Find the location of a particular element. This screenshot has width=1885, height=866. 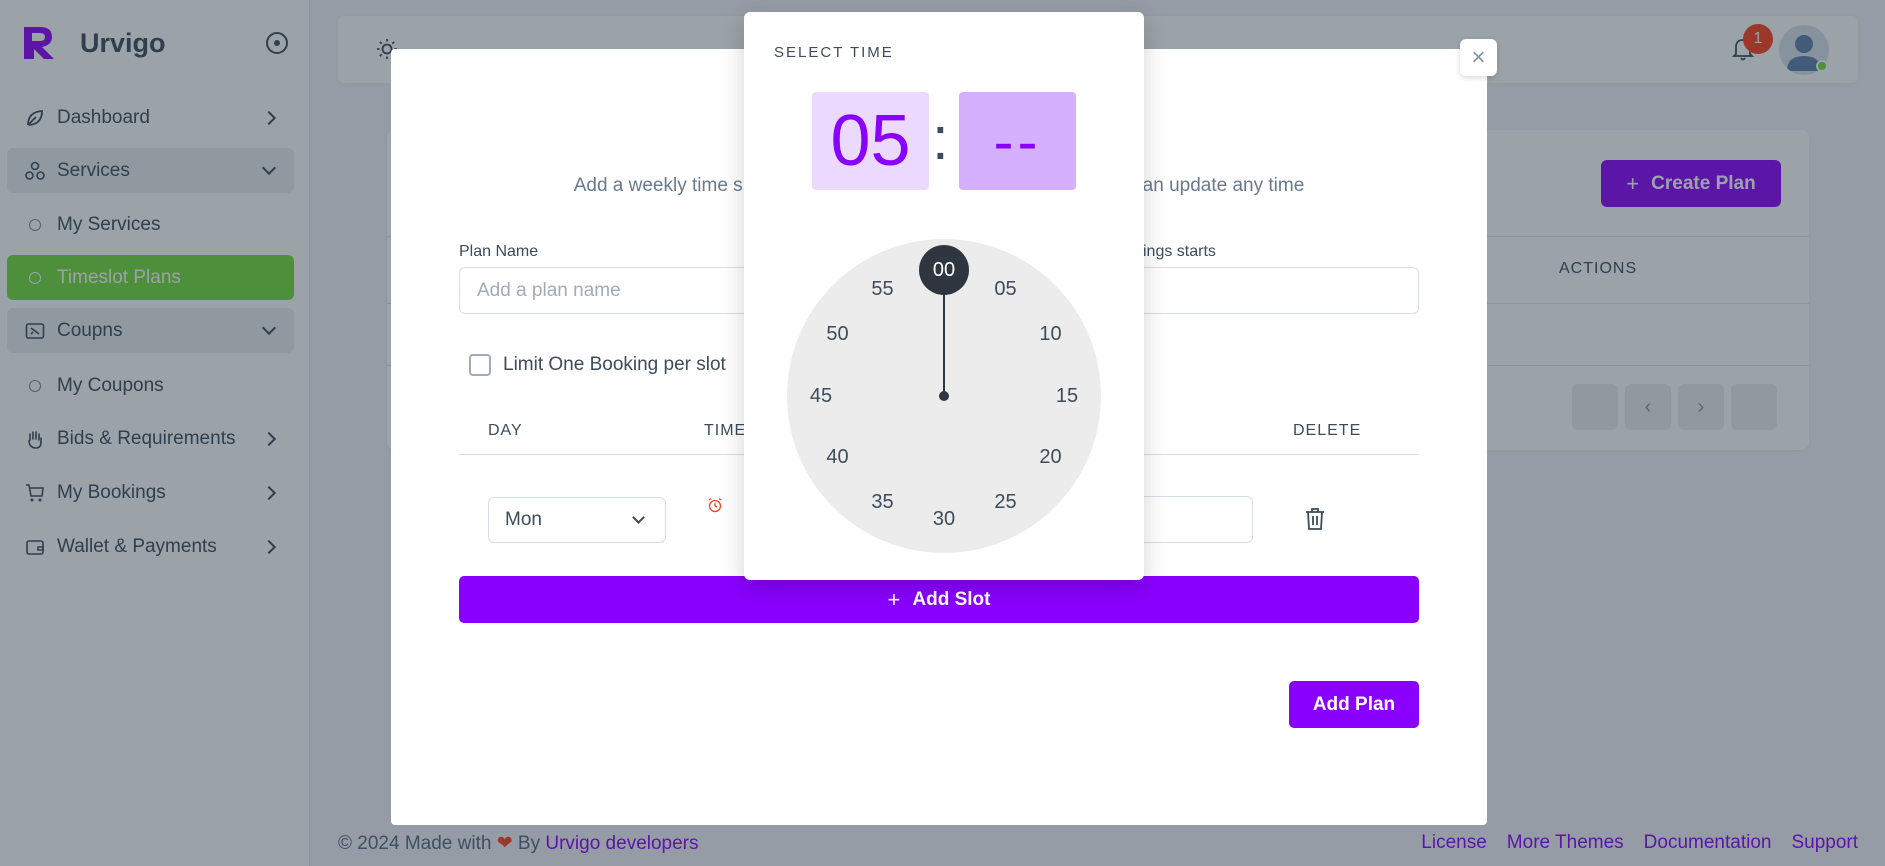

clock-hub is located at coordinates (944, 396).